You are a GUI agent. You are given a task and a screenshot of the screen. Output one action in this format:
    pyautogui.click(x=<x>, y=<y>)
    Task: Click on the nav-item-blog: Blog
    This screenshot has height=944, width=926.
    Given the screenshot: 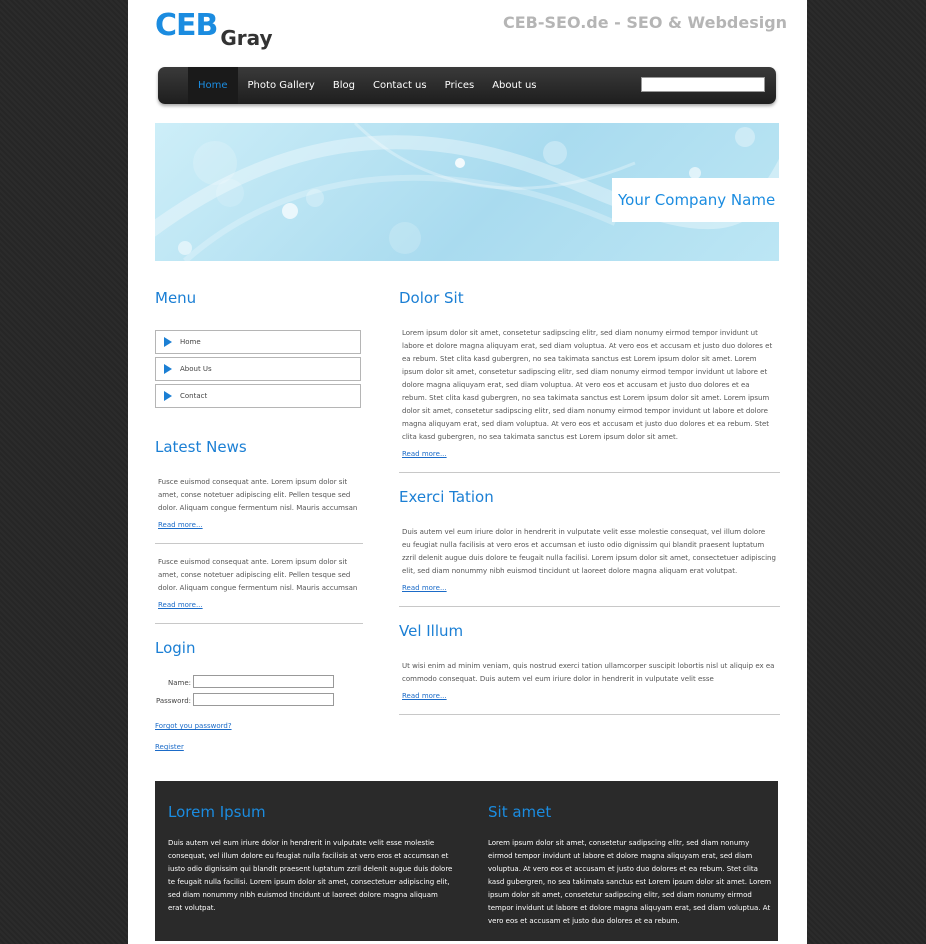 What is the action you would take?
    pyautogui.click(x=344, y=85)
    